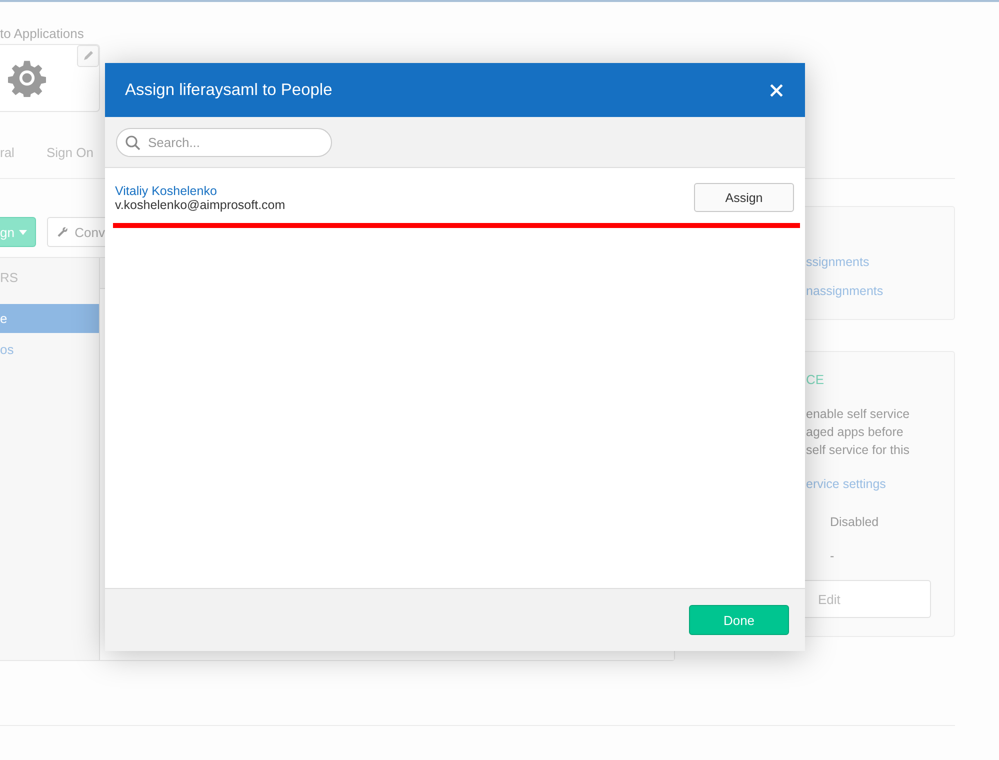 This screenshot has height=760, width=999. Describe the element at coordinates (76, 232) in the screenshot. I see `convert-button: Conv` at that location.